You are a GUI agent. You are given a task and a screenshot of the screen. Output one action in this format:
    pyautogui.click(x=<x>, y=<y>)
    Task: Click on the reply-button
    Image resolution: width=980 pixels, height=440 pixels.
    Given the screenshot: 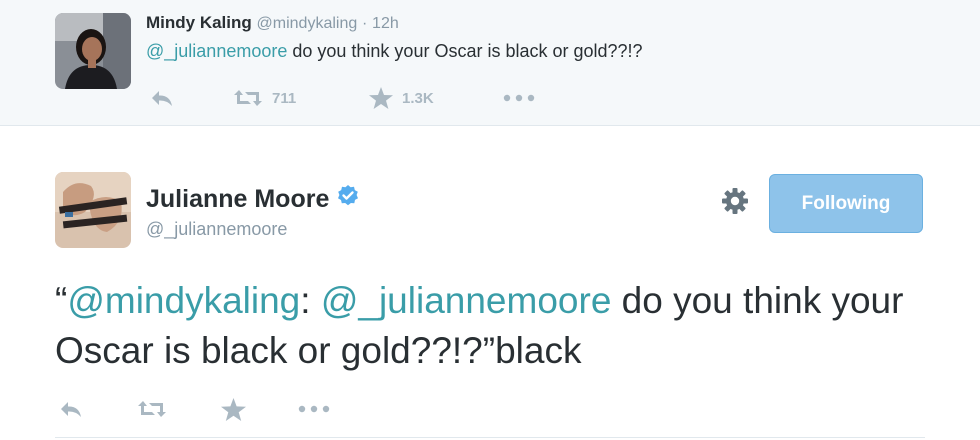 What is the action you would take?
    pyautogui.click(x=162, y=98)
    